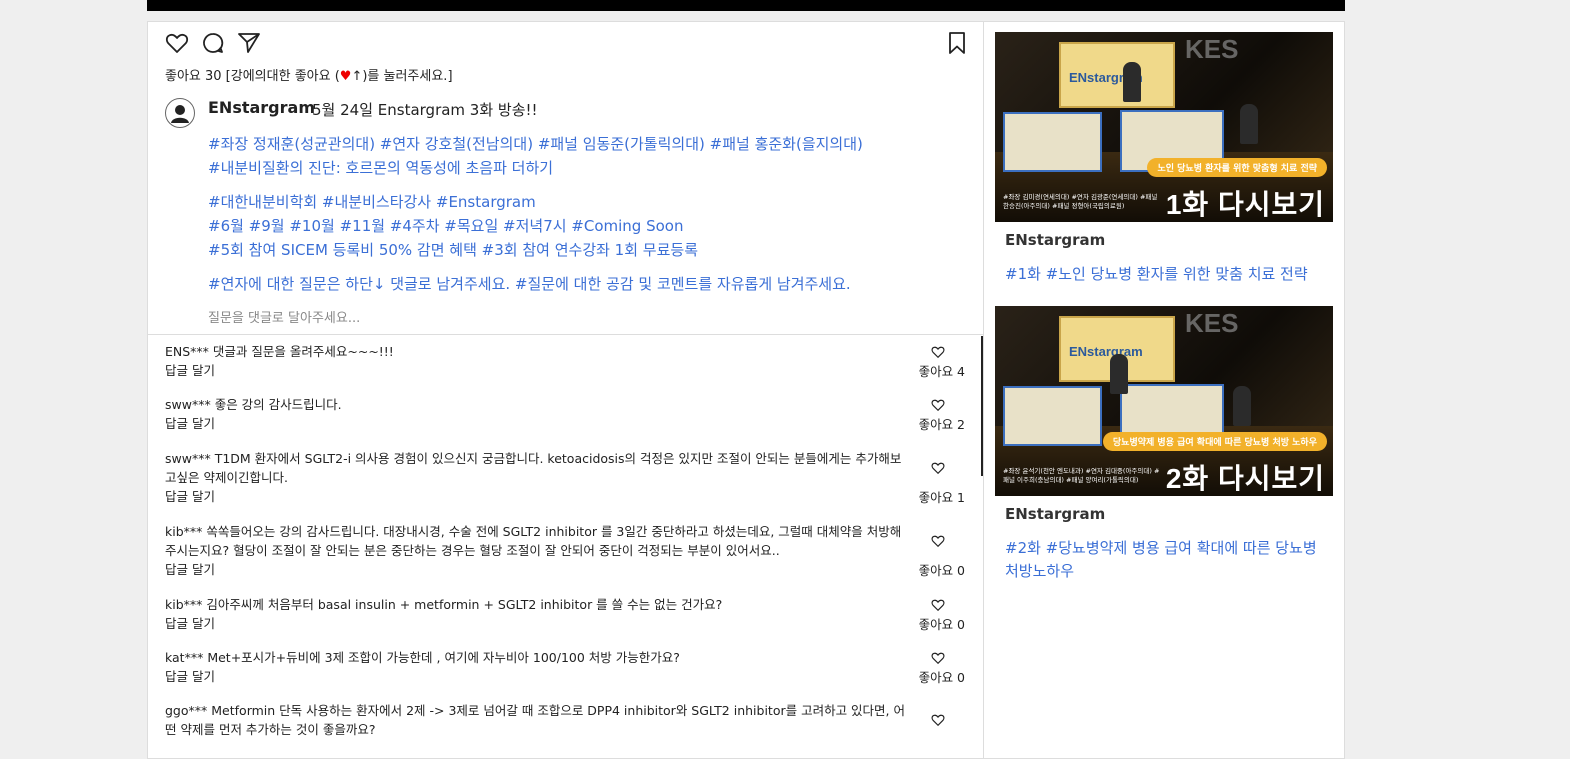 The image size is (1570, 759). Describe the element at coordinates (508, 318) in the screenshot. I see `comment-input` at that location.